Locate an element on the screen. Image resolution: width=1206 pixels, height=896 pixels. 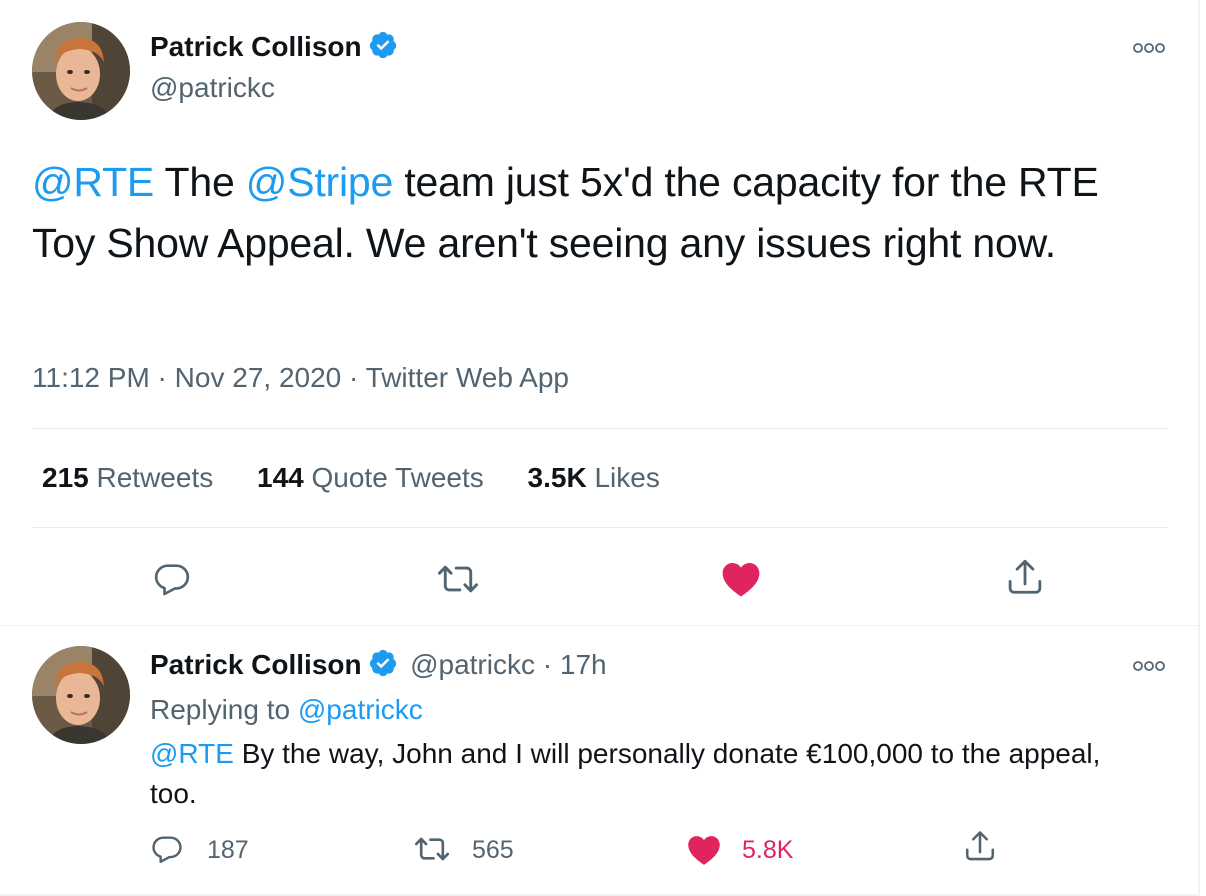
reply-header: Patrick Collison @patrickc · 17h is located at coordinates (378, 664).